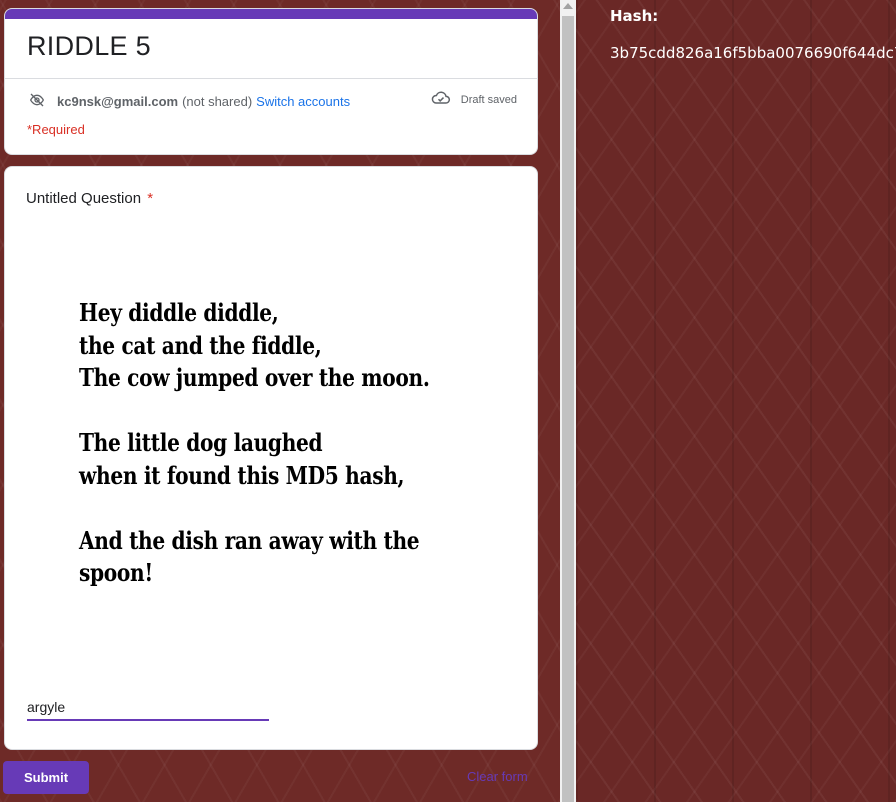  I want to click on draft-status: Draft saved, so click(474, 99).